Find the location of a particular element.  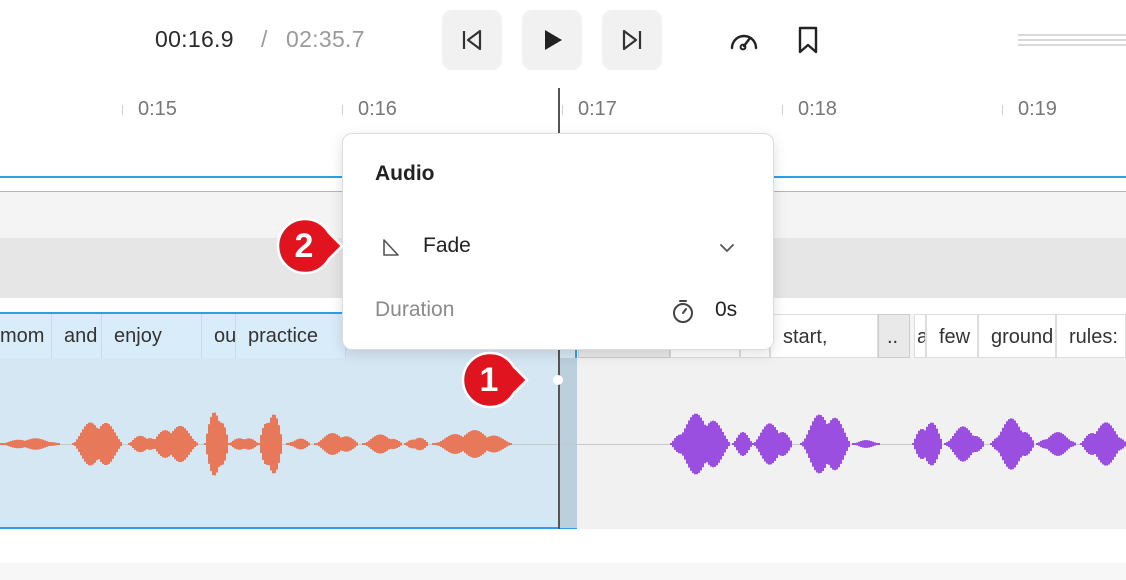

fade-control-point is located at coordinates (558, 380).